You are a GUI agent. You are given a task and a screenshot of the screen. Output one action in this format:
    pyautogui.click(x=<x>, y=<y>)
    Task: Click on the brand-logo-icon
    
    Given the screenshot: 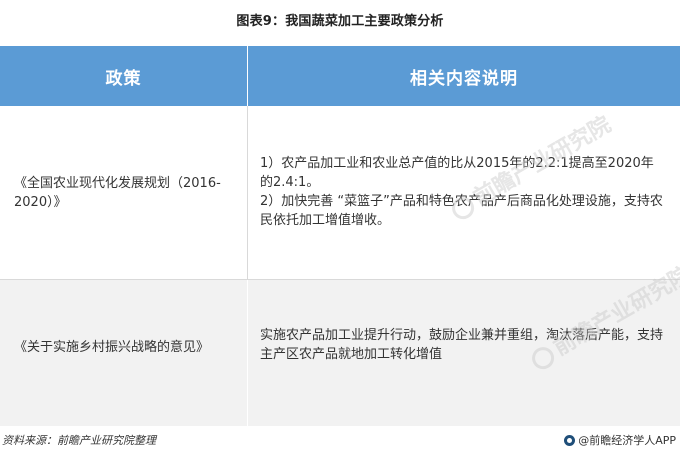 What is the action you would take?
    pyautogui.click(x=570, y=440)
    